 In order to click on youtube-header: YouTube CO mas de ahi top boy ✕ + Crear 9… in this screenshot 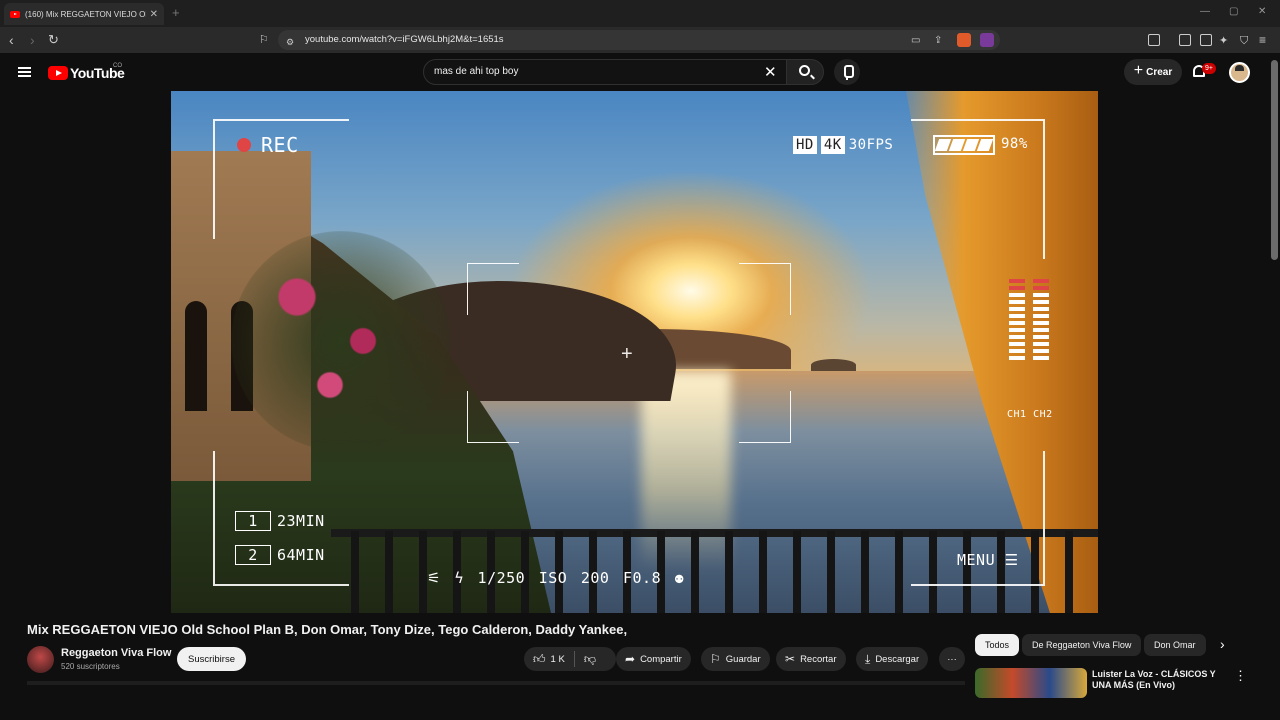, I will do `click(640, 72)`.